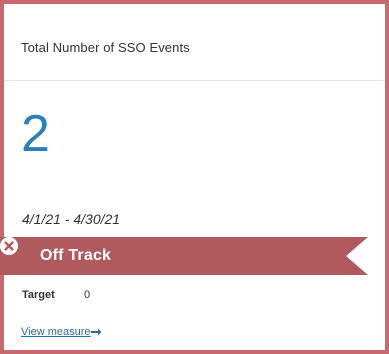 This screenshot has height=354, width=389. Describe the element at coordinates (76, 255) in the screenshot. I see `status-label: Off Track` at that location.